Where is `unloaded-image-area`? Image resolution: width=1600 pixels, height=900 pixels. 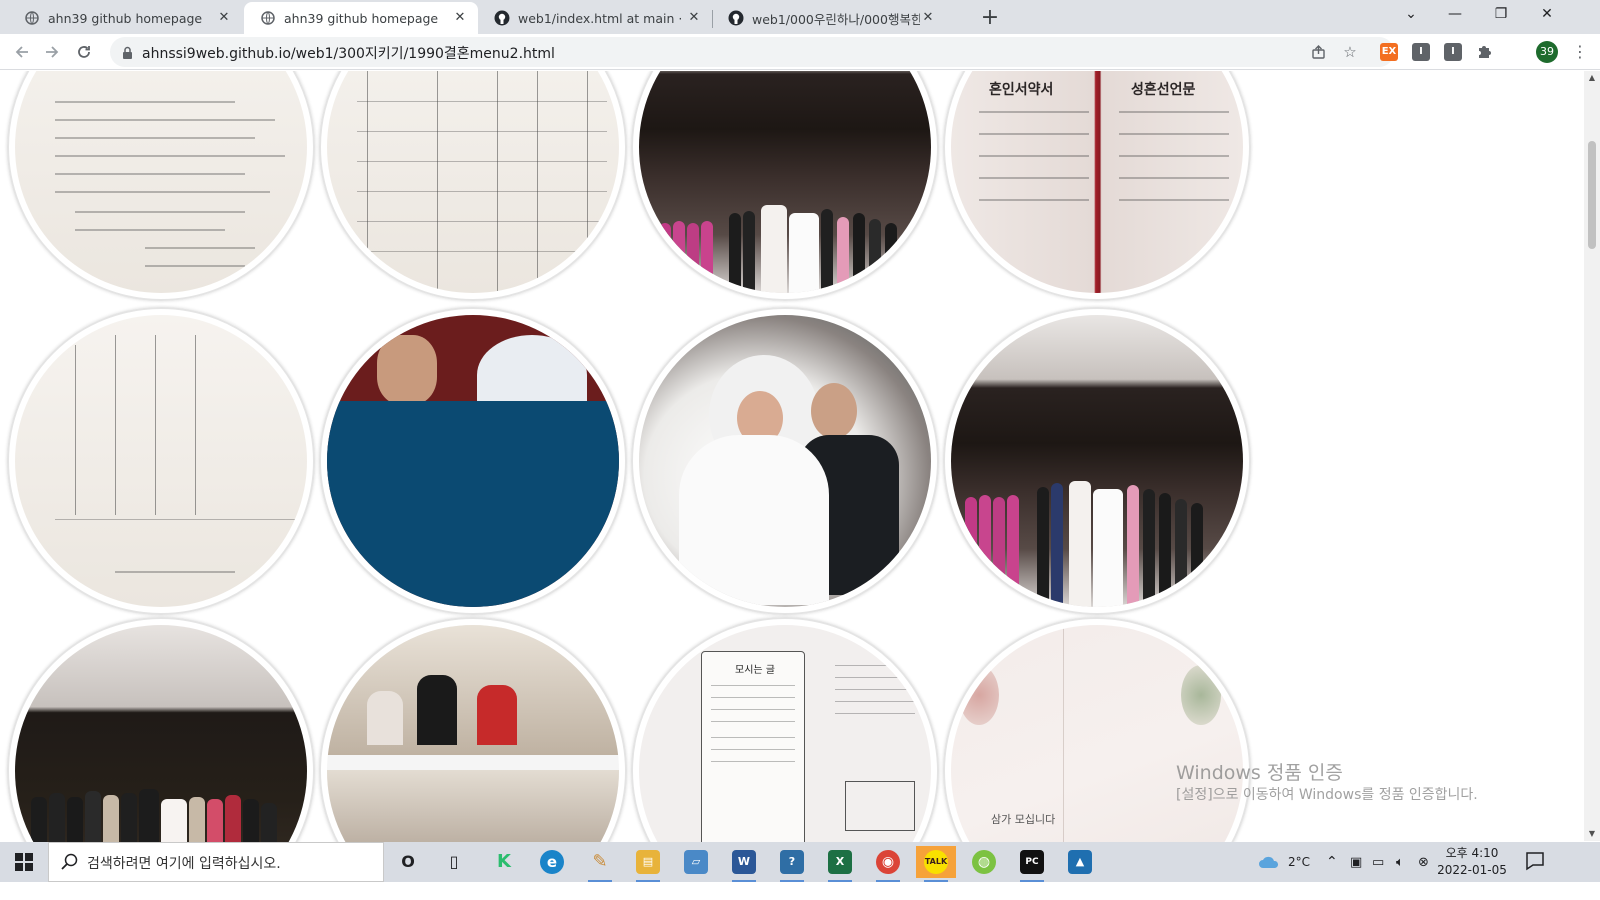 unloaded-image-area is located at coordinates (473, 504).